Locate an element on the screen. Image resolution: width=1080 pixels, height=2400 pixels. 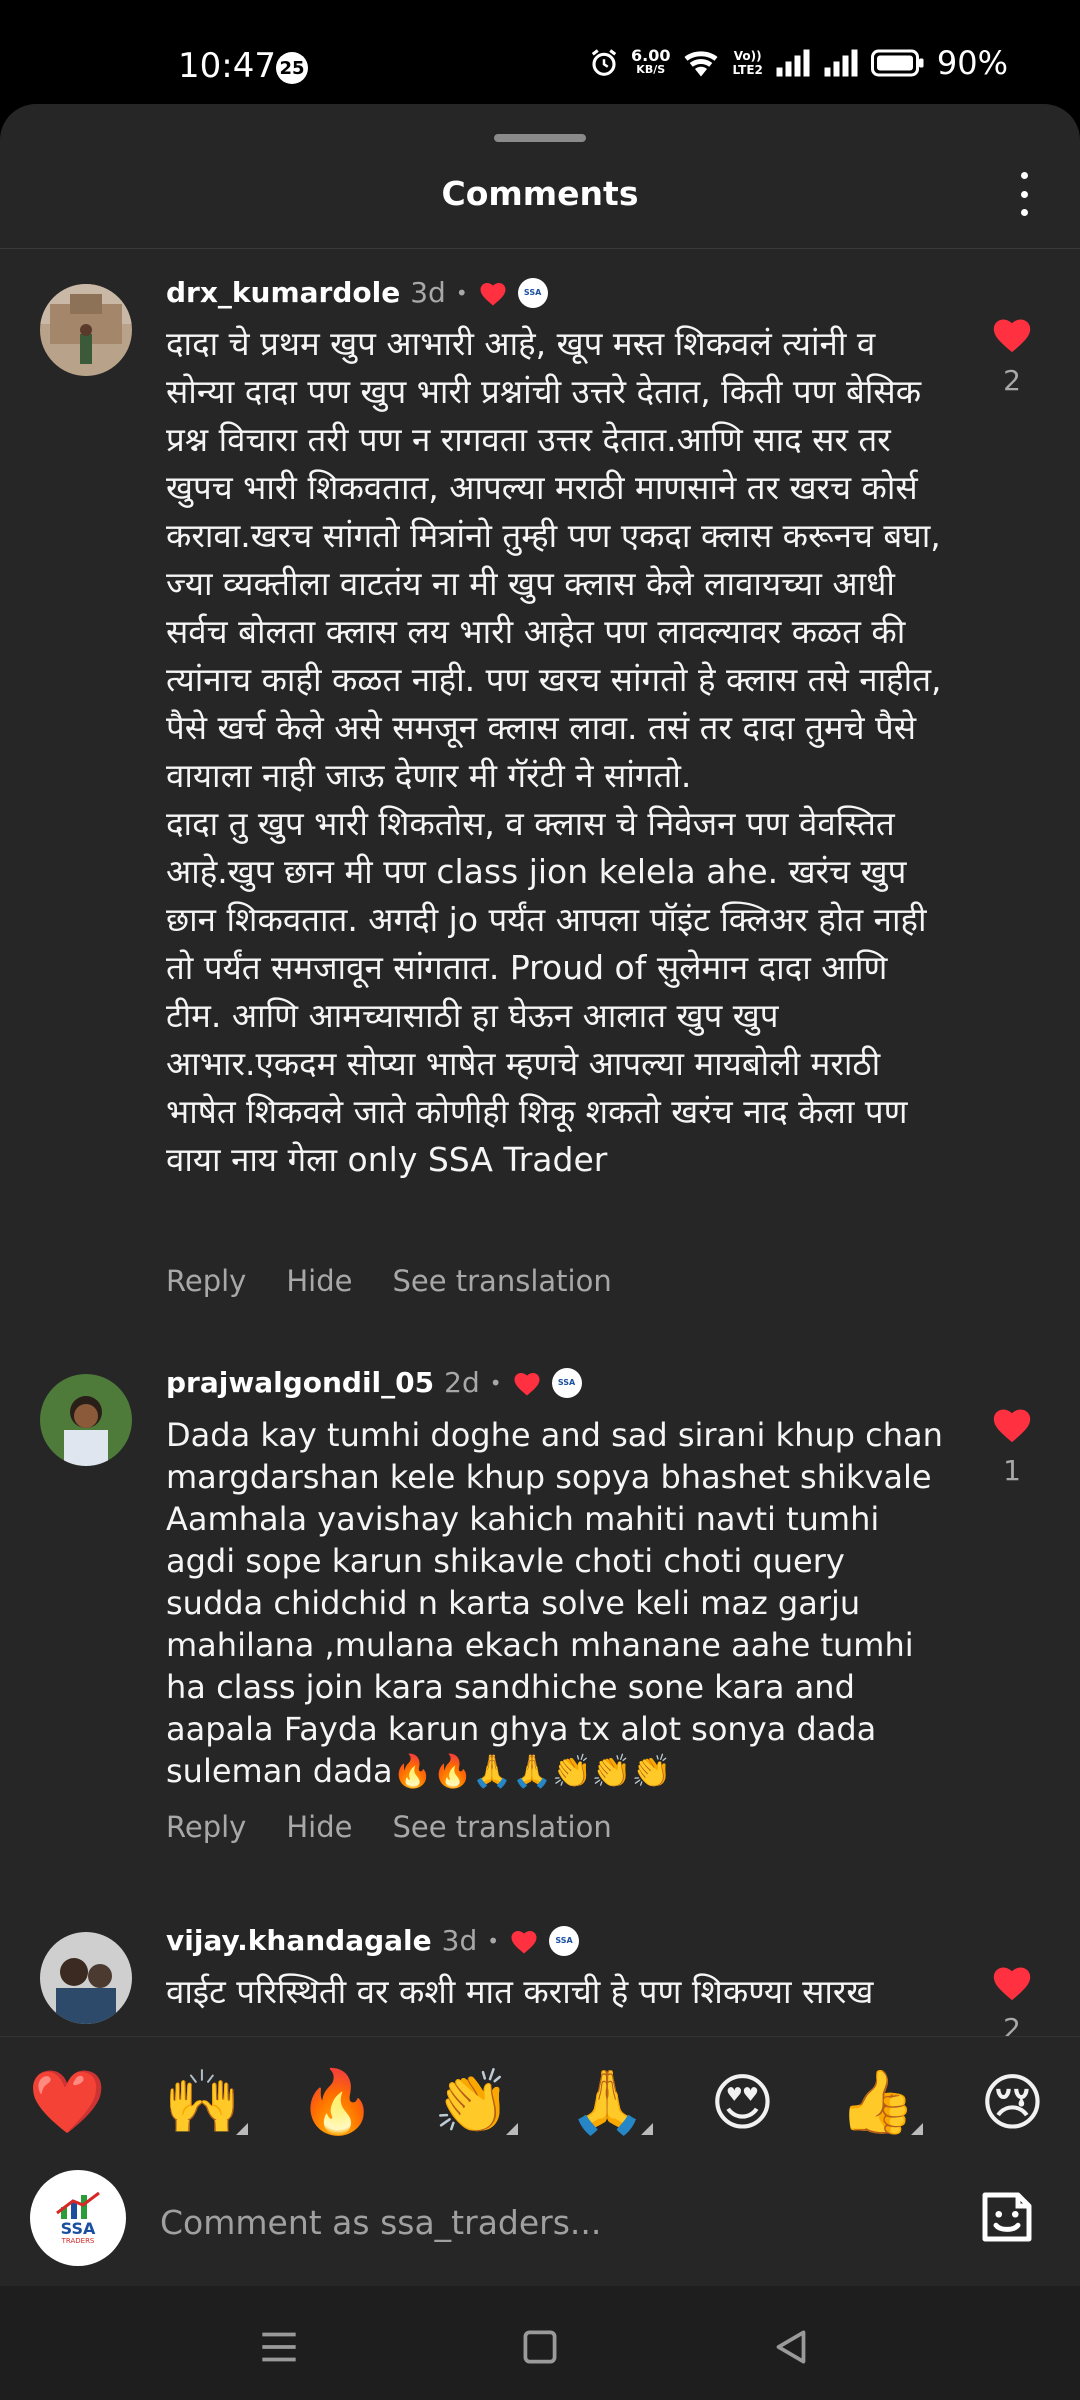
battery-icon is located at coordinates (897, 63).